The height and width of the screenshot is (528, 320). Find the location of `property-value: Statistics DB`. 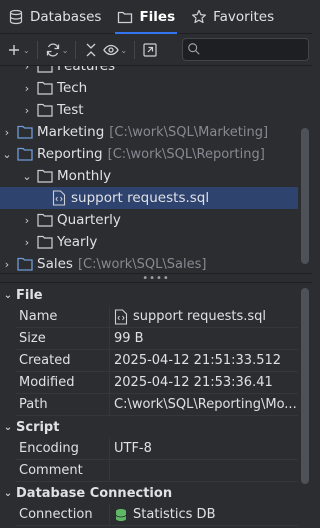

property-value: Statistics DB is located at coordinates (204, 515).